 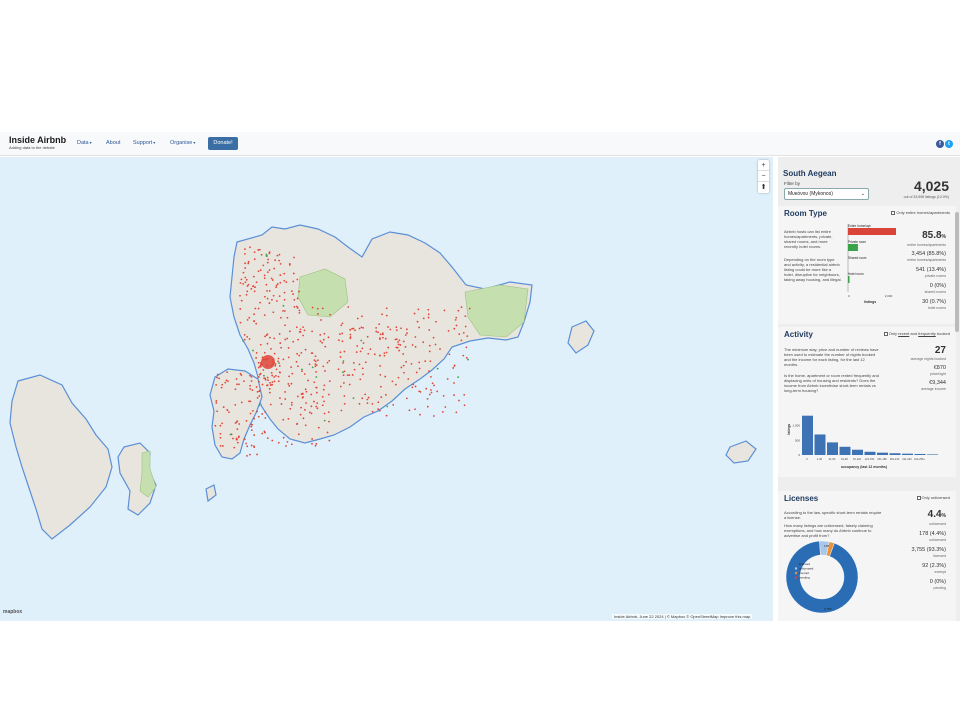 What do you see at coordinates (916, 333) in the screenshot?
I see `recent-booked-checkbox: Only recent and frequently booked` at bounding box center [916, 333].